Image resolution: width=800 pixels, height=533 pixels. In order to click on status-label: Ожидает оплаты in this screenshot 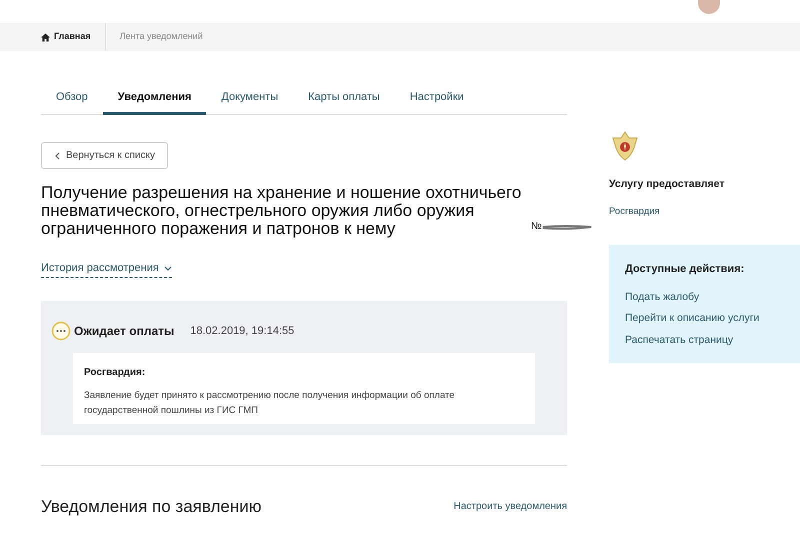, I will do `click(124, 331)`.